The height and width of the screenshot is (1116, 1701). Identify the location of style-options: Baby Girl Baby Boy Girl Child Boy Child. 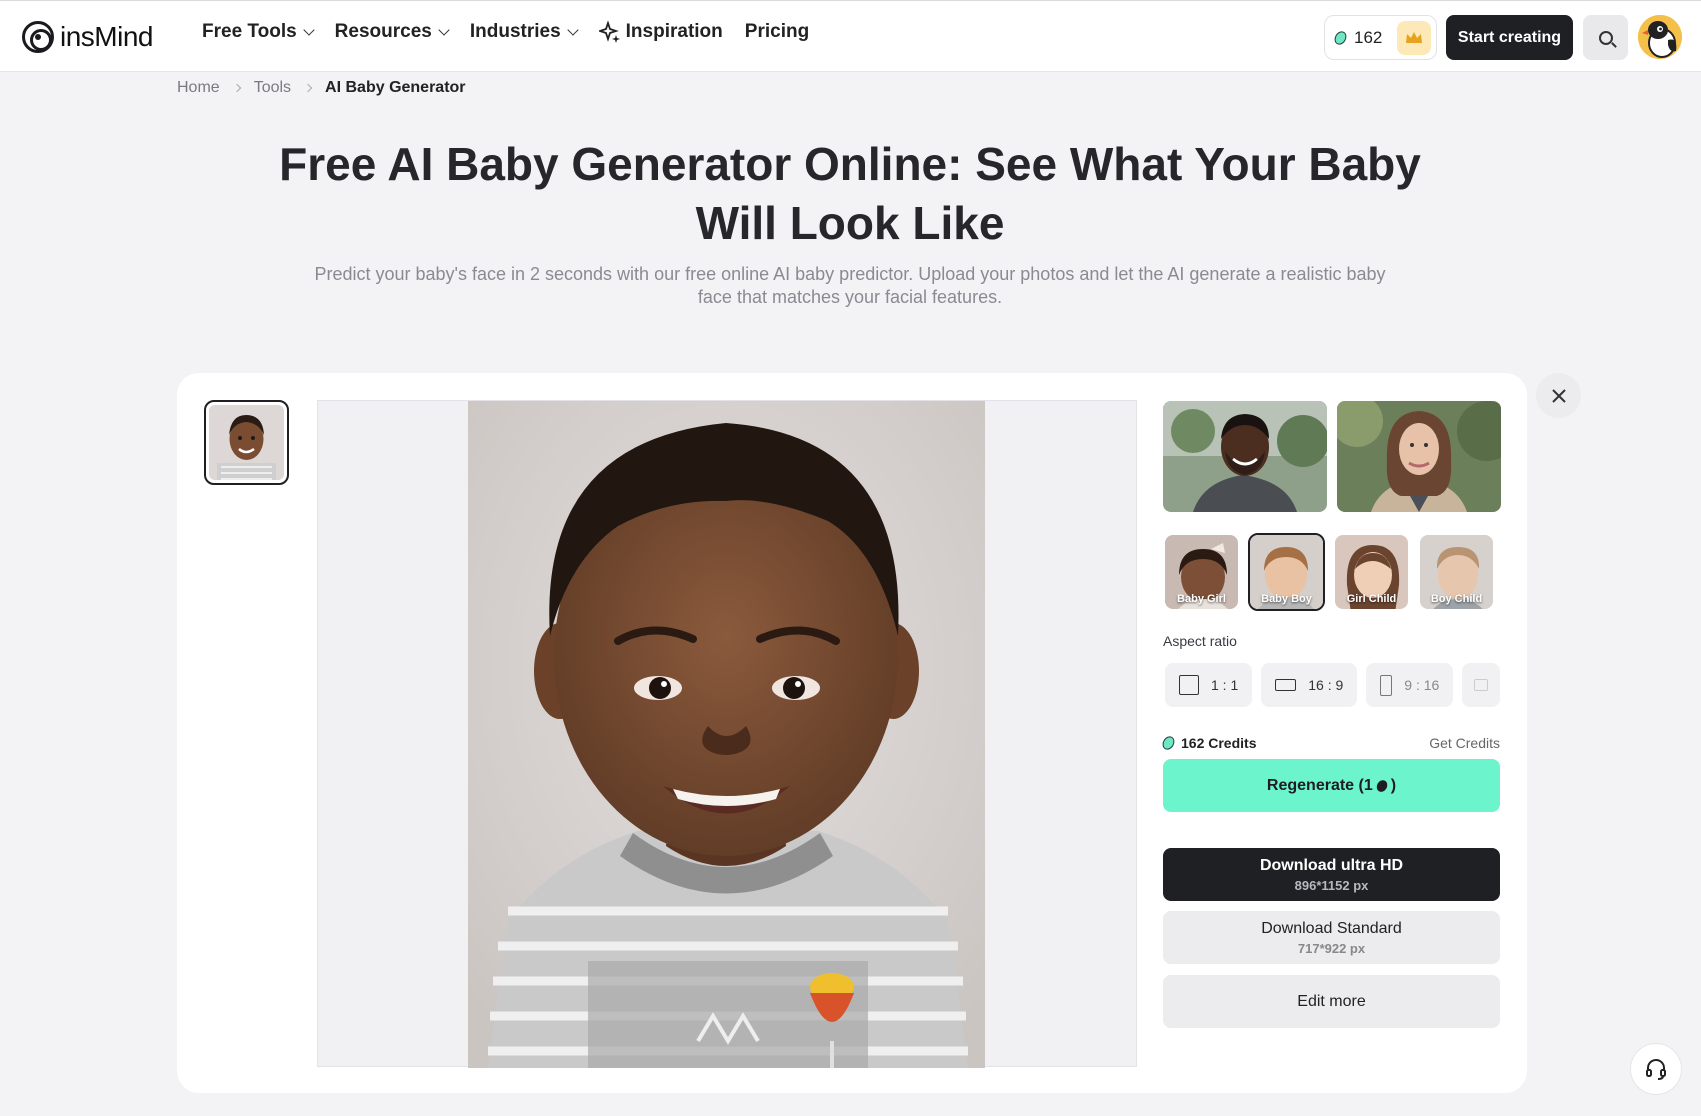
(1331, 572).